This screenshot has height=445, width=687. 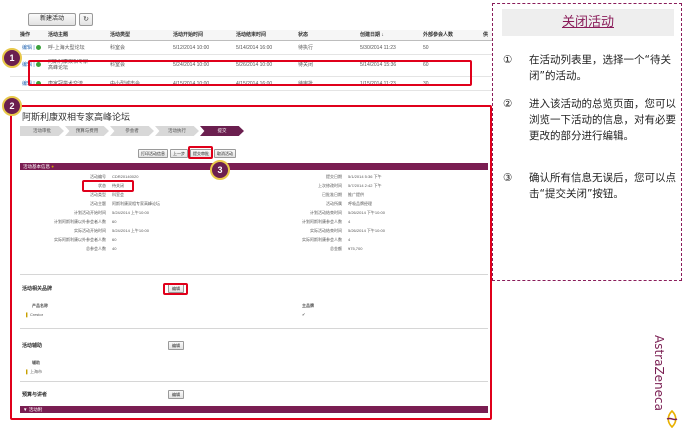 What do you see at coordinates (378, 48) in the screenshot?
I see `cell-created: 5/30/2014 11:23` at bounding box center [378, 48].